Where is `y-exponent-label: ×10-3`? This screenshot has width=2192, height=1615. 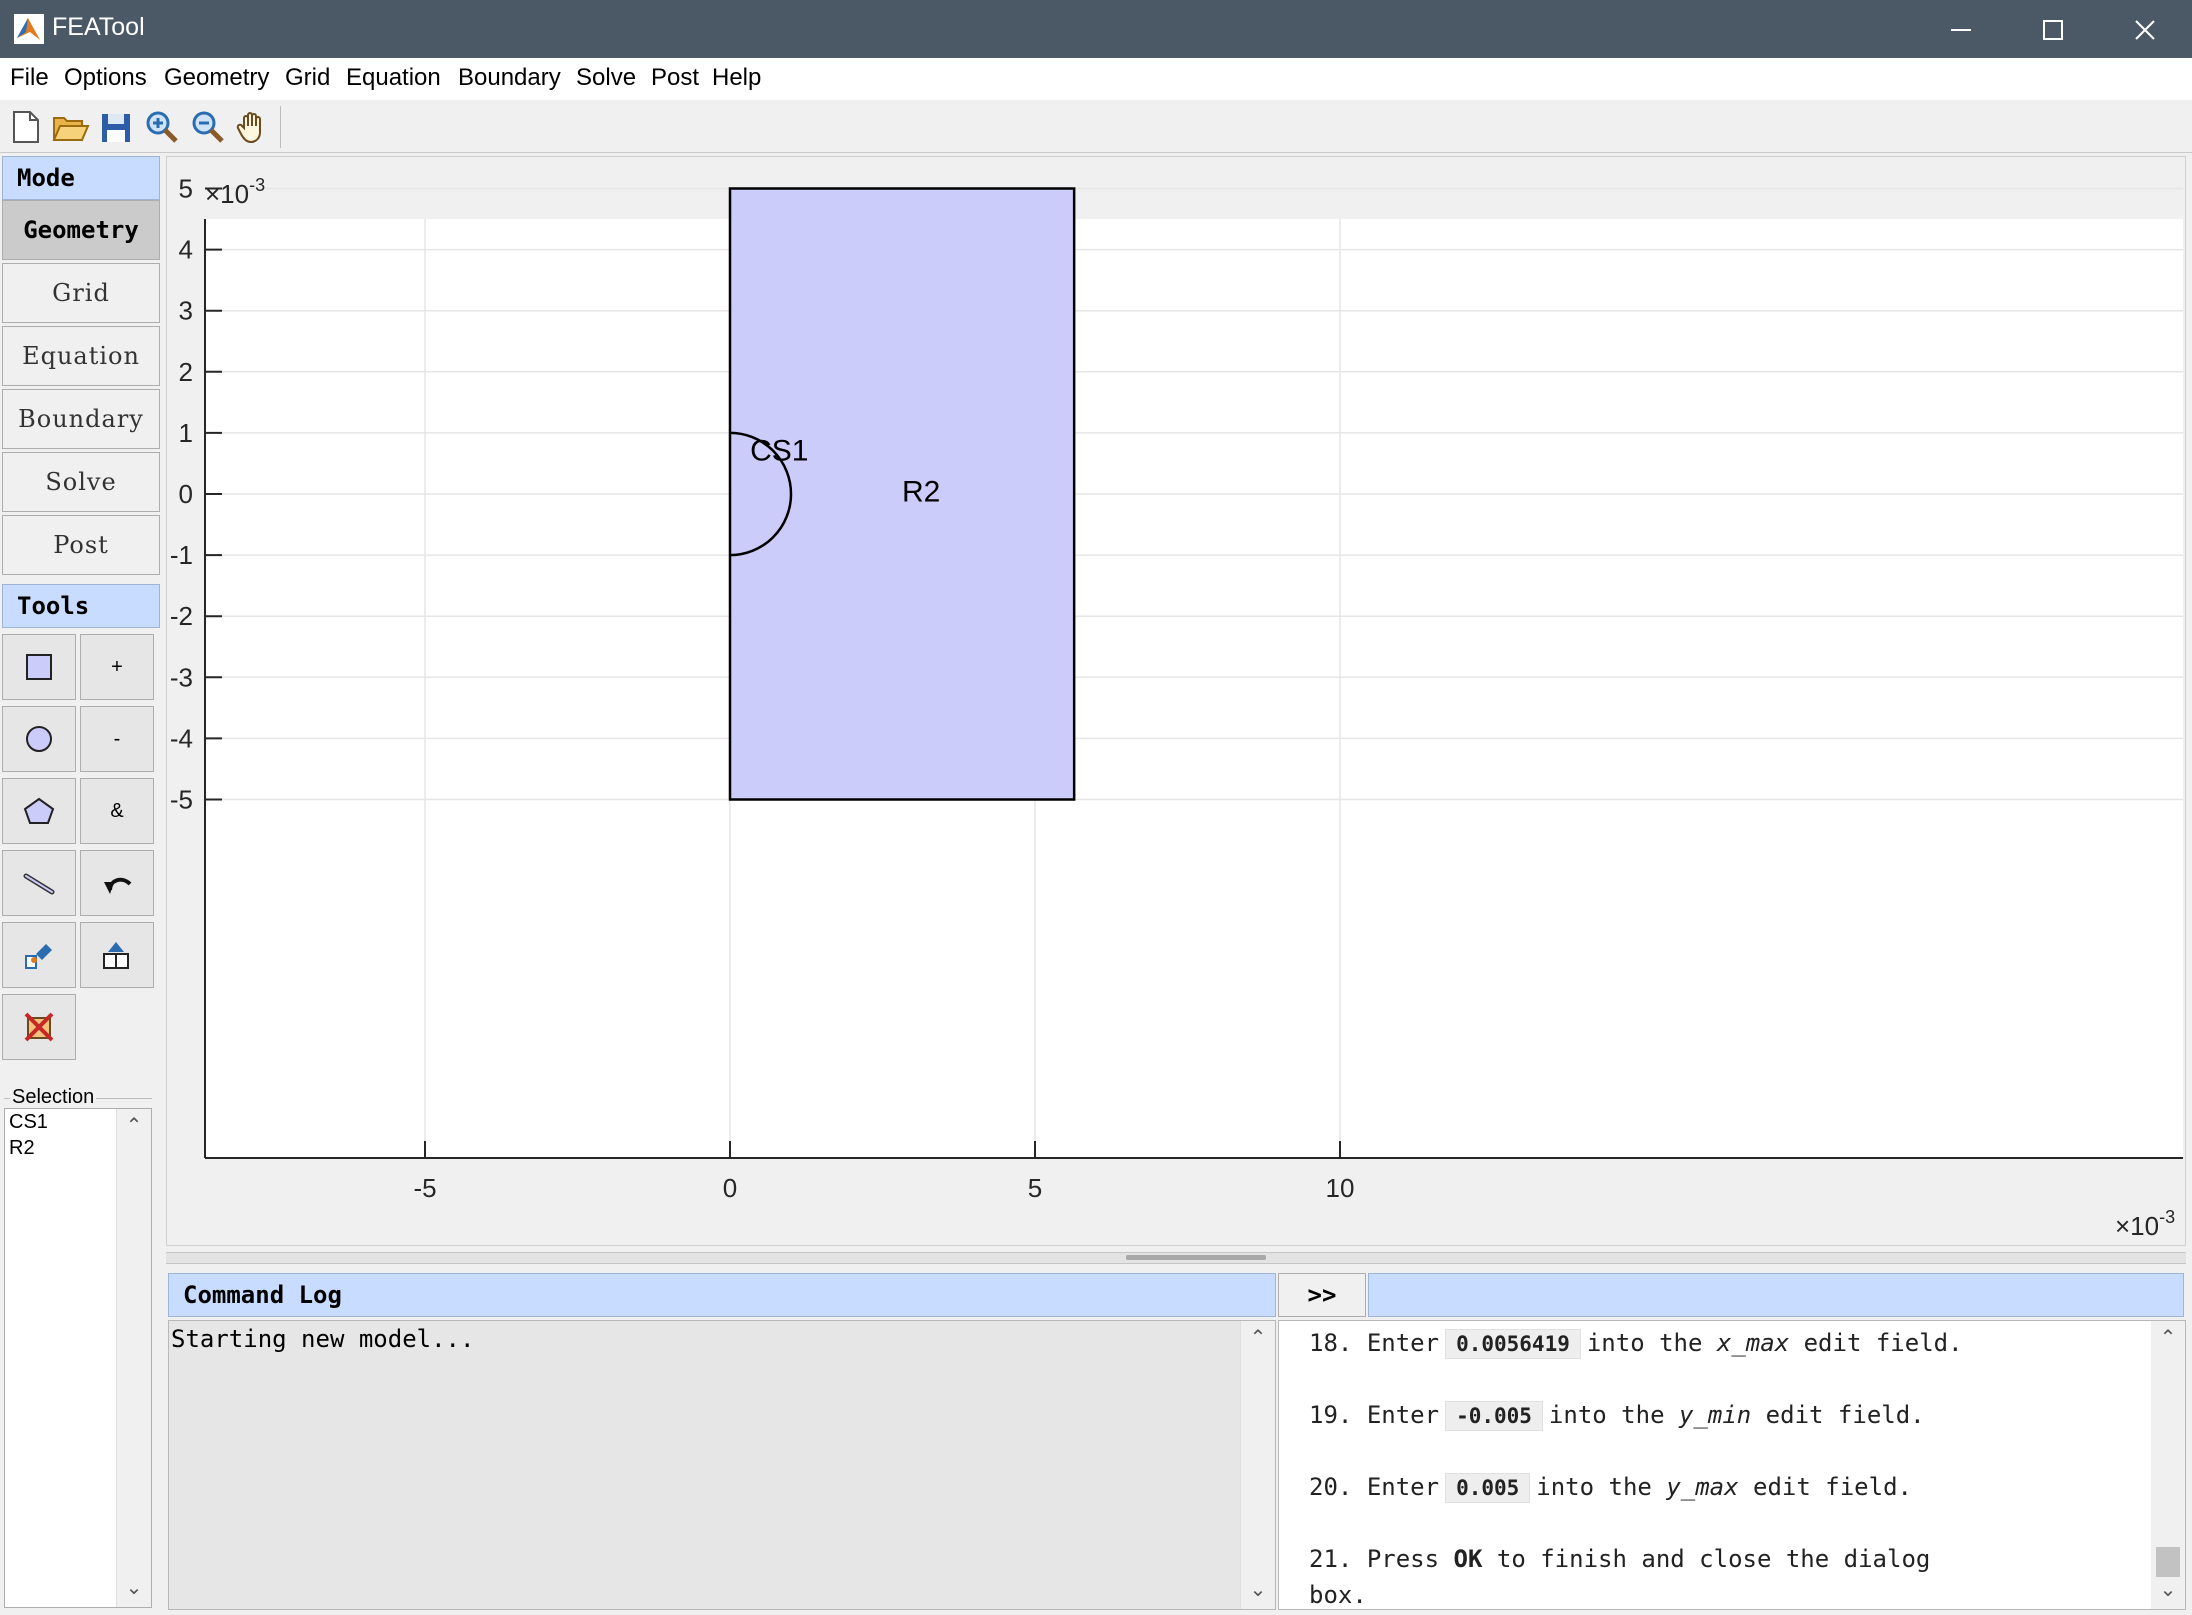 y-exponent-label: ×10-3 is located at coordinates (235, 192).